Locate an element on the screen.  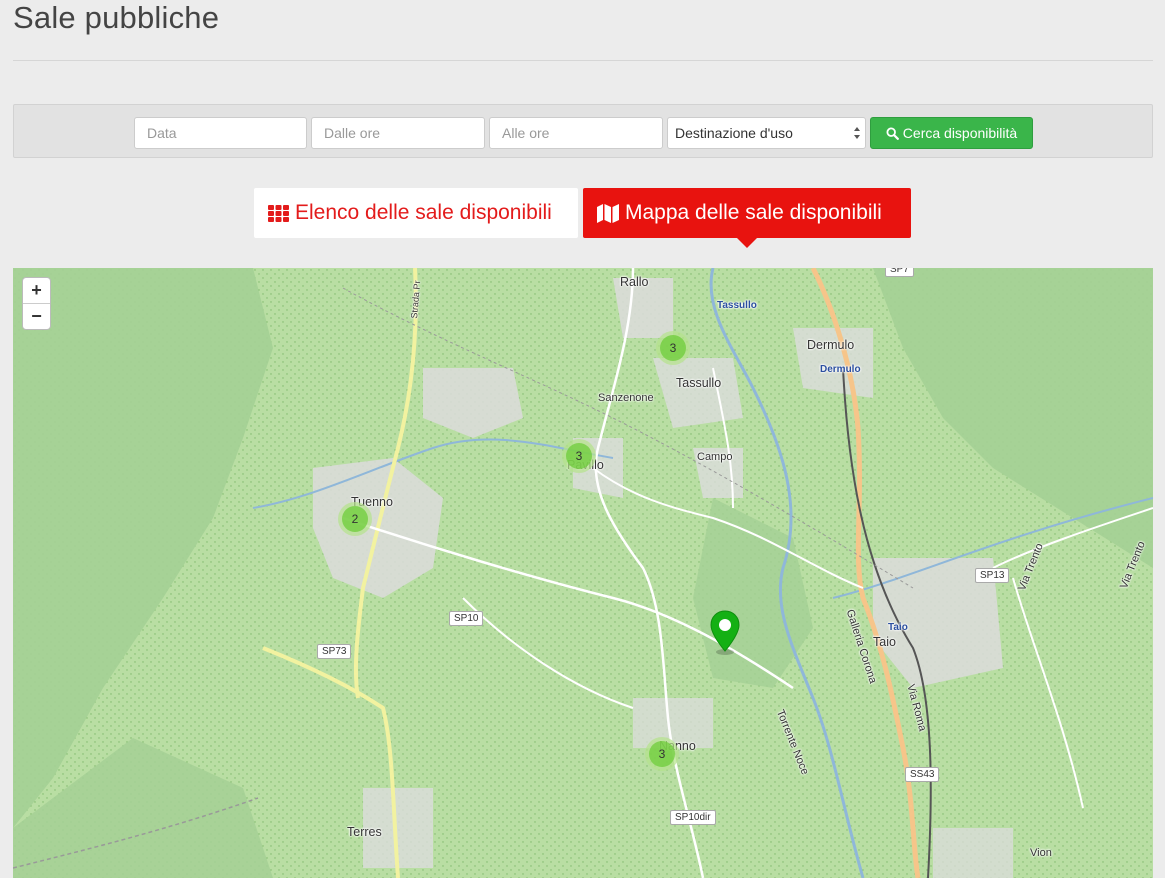
usage-select: Destinazione d'uso is located at coordinates (766, 133).